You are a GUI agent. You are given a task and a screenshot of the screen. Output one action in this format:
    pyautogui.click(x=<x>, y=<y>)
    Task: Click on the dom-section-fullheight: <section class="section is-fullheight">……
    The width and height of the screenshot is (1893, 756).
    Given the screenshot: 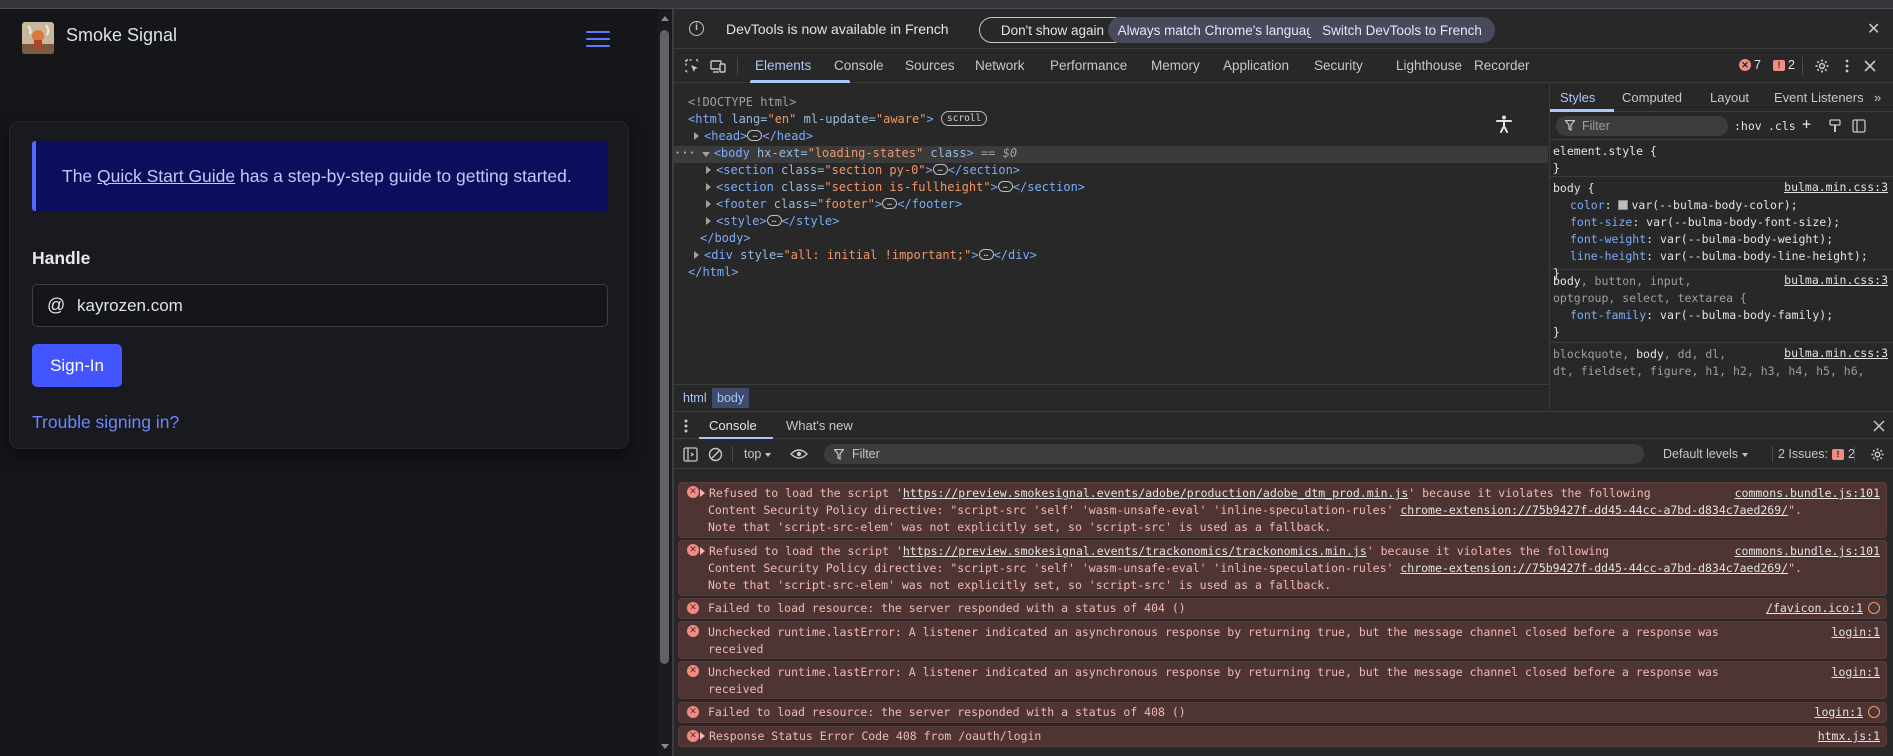 What is the action you would take?
    pyautogui.click(x=895, y=187)
    